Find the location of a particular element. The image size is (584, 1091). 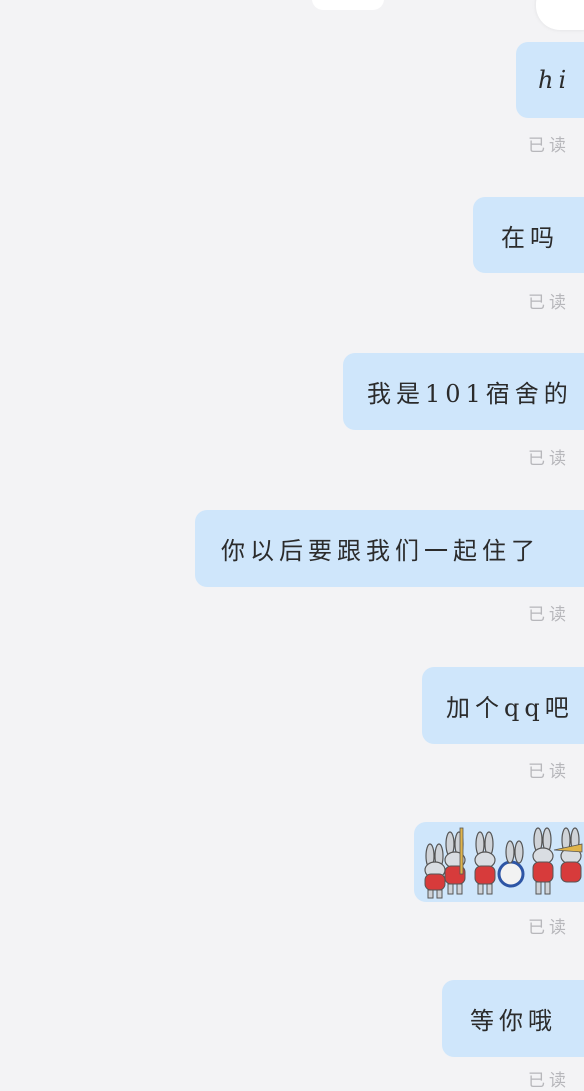

message-bubble-4: 你以后要跟我们一起住了 is located at coordinates (389, 548).